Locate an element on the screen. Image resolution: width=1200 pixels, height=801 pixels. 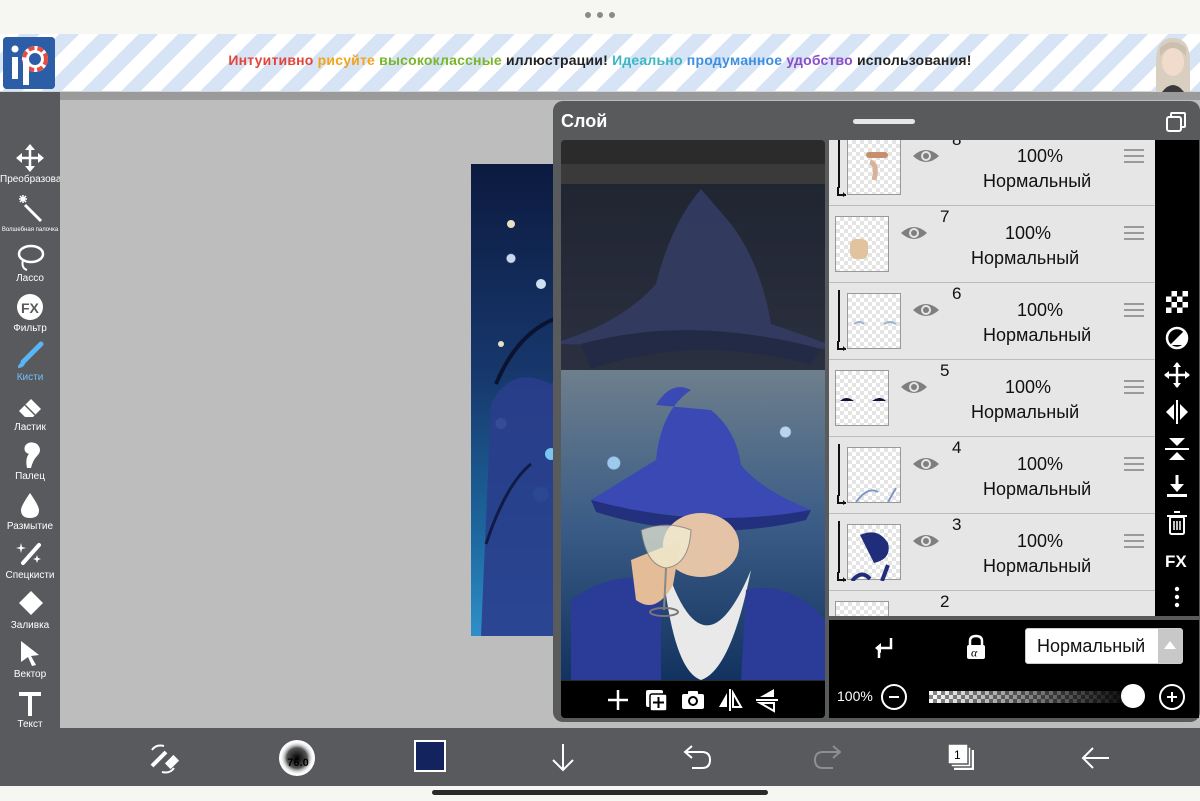
fill-bucket-icon is located at coordinates (30, 604).